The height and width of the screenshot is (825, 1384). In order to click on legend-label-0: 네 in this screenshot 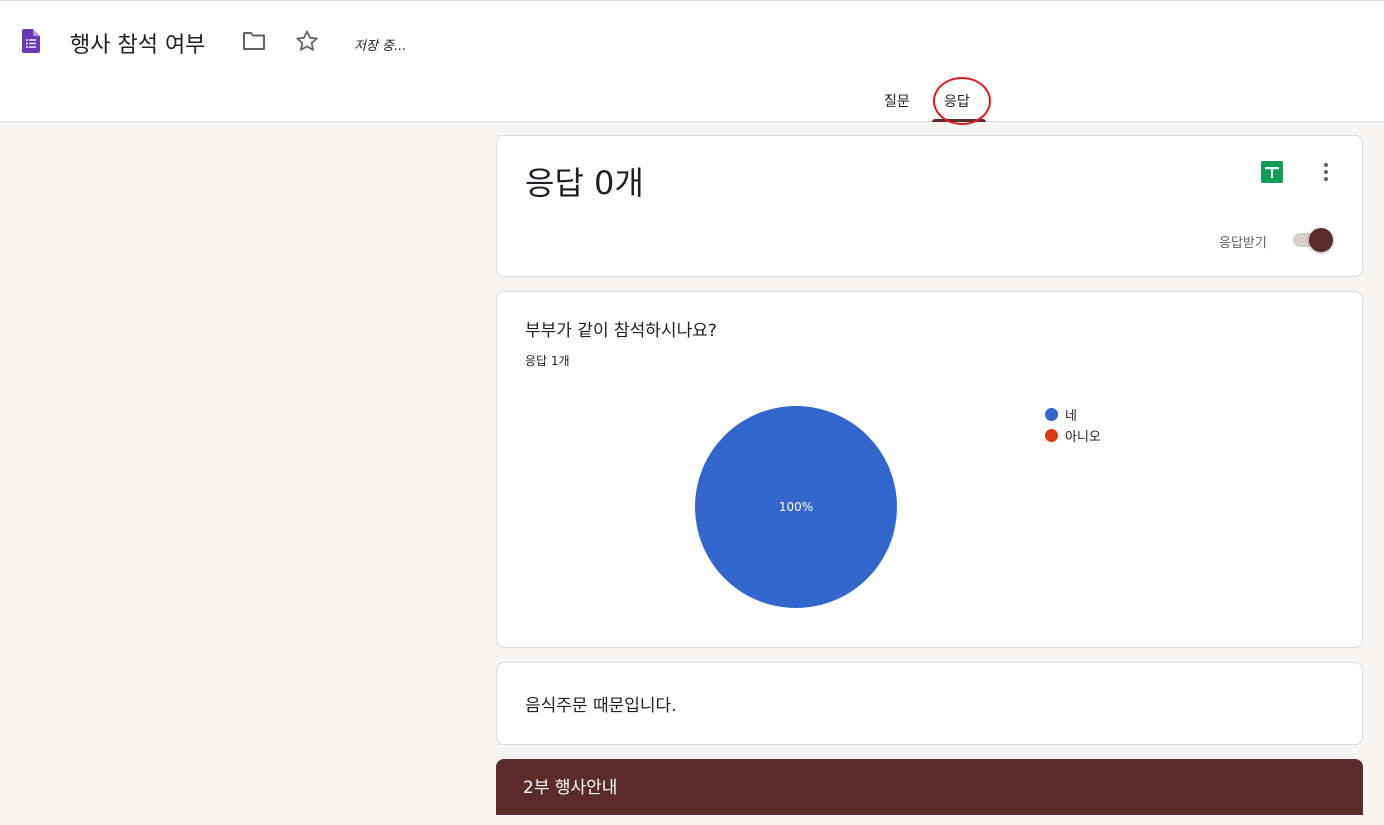, I will do `click(1071, 416)`.